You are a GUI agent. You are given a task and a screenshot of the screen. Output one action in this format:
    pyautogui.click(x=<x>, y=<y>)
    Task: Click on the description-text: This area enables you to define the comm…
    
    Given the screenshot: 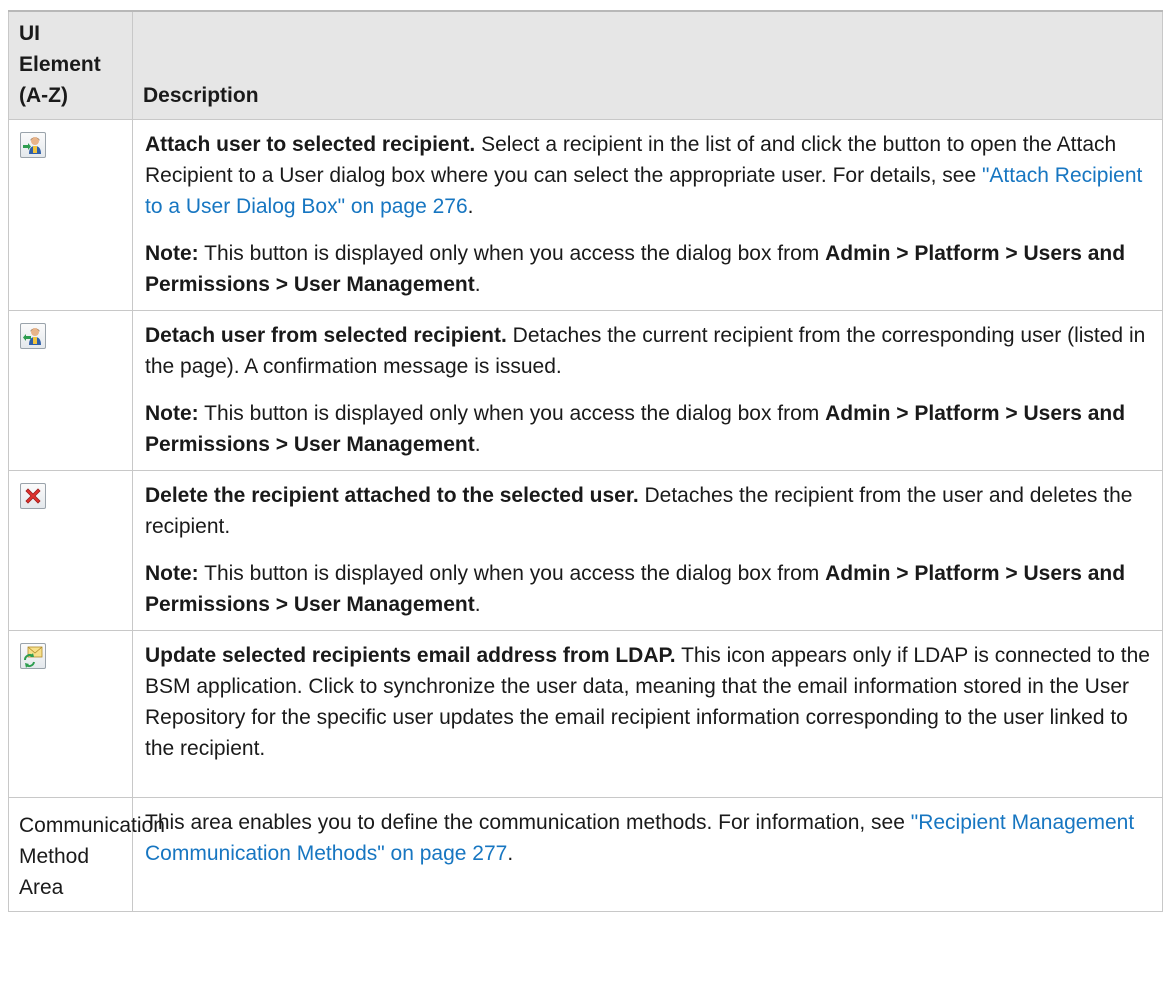 What is the action you would take?
    pyautogui.click(x=640, y=838)
    